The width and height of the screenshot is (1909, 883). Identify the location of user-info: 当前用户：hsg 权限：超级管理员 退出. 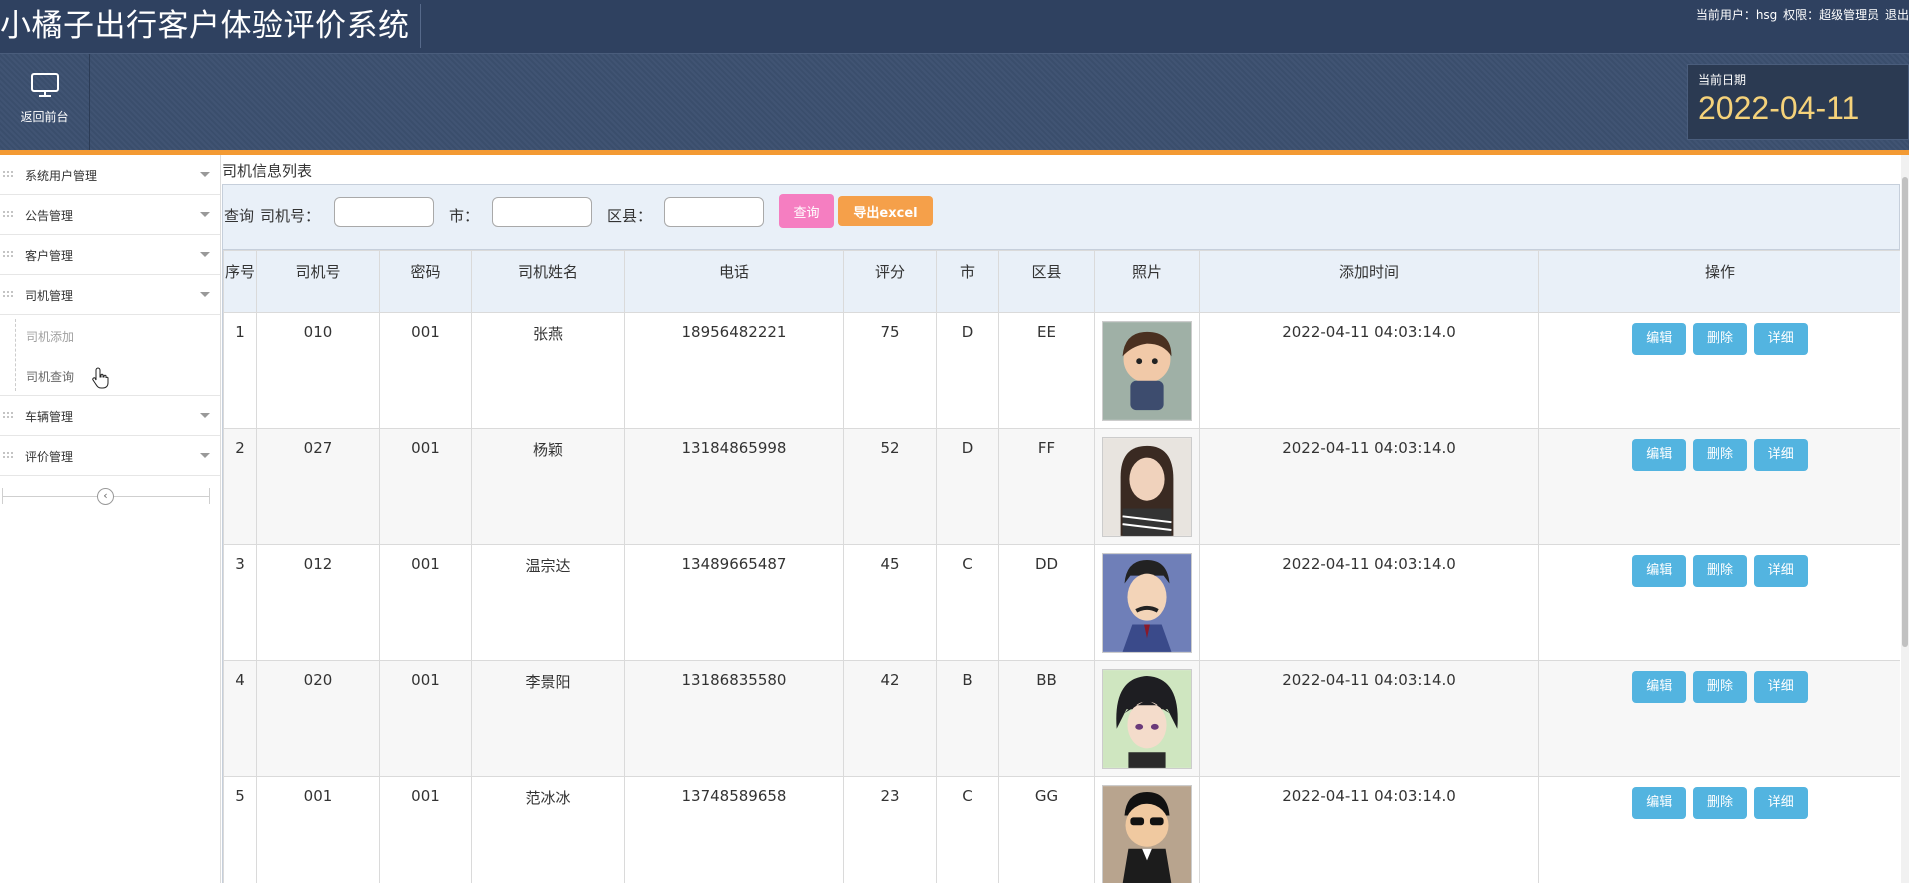
(1801, 14).